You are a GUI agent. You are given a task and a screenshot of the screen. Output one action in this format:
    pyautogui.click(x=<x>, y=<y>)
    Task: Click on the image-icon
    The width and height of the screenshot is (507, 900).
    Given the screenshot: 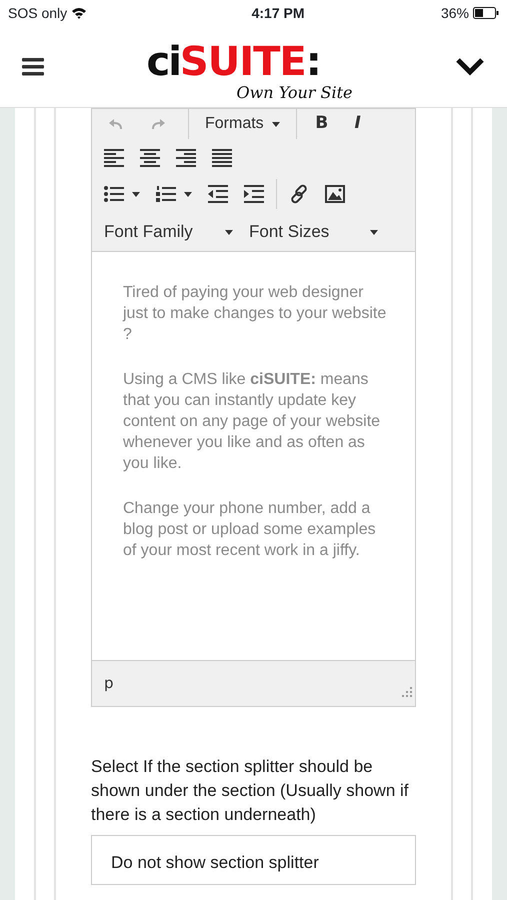 What is the action you would take?
    pyautogui.click(x=335, y=194)
    